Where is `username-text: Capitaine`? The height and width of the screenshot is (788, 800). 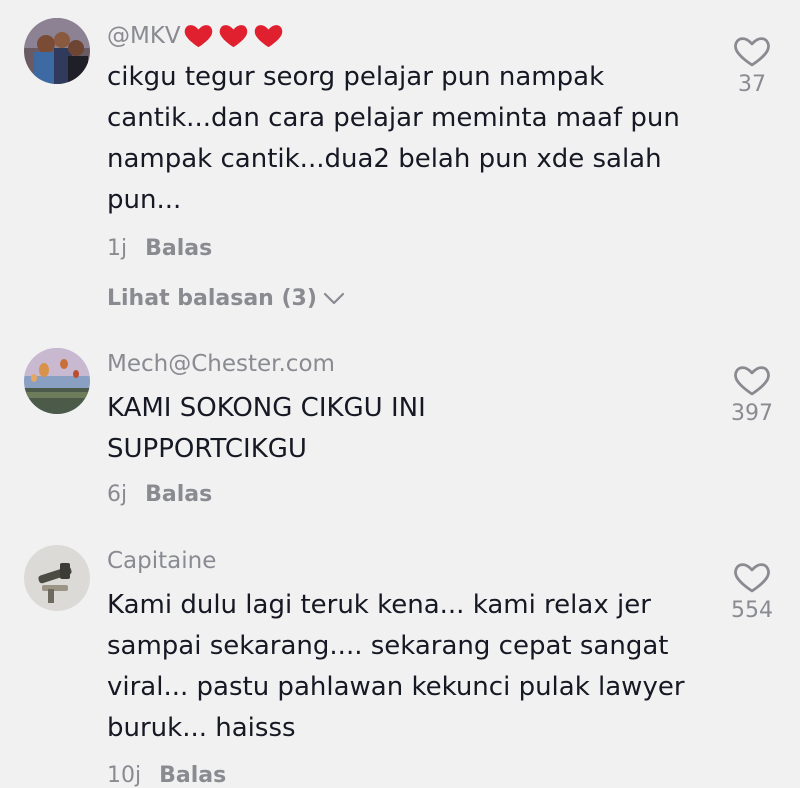 username-text: Capitaine is located at coordinates (162, 561).